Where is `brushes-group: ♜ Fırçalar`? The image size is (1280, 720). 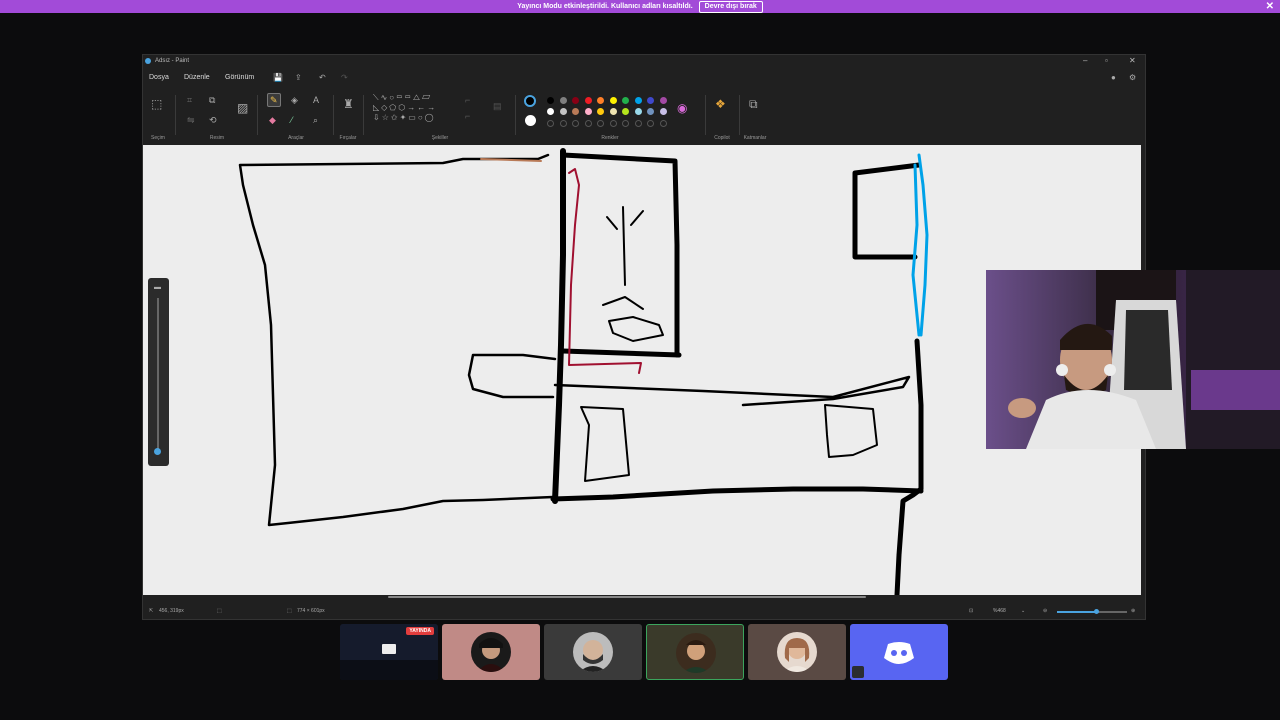 brushes-group: ♜ Fırçalar is located at coordinates (348, 116).